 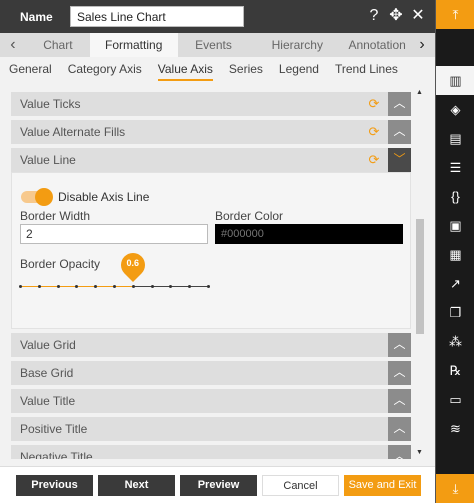 What do you see at coordinates (36, 16) in the screenshot?
I see `name-label: Name` at bounding box center [36, 16].